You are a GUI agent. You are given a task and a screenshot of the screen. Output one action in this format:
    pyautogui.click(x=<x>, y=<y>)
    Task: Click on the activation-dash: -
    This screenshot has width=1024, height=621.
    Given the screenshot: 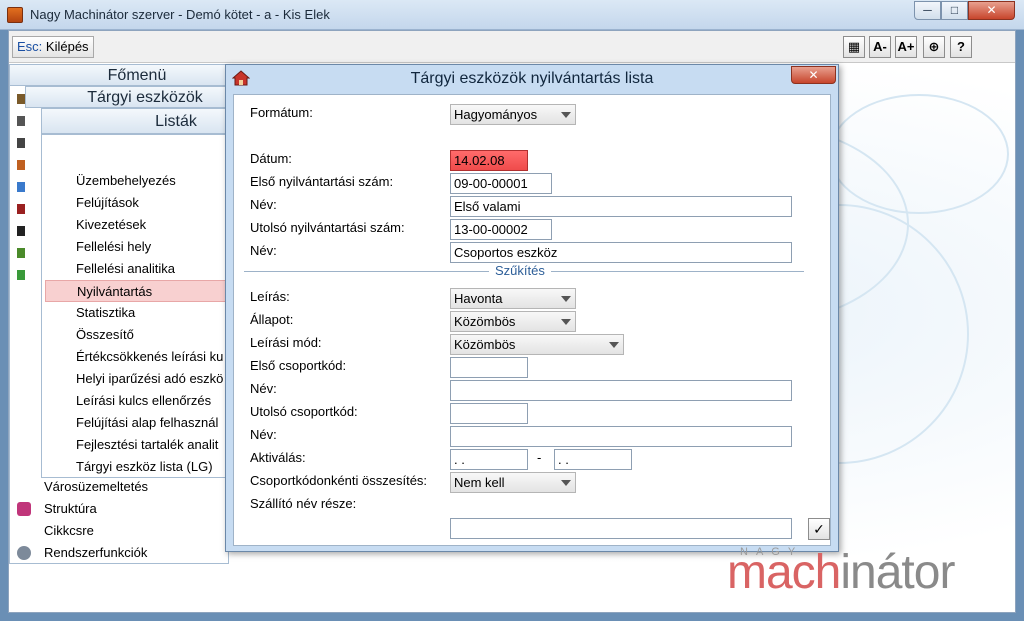 What is the action you would take?
    pyautogui.click(x=539, y=457)
    